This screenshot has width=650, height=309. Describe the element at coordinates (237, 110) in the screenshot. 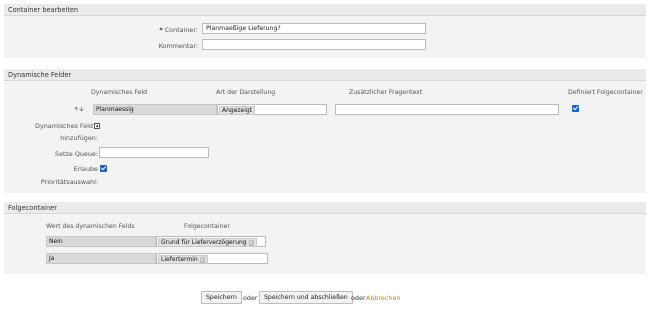

I see `display-type-tag: Angezeigt` at that location.